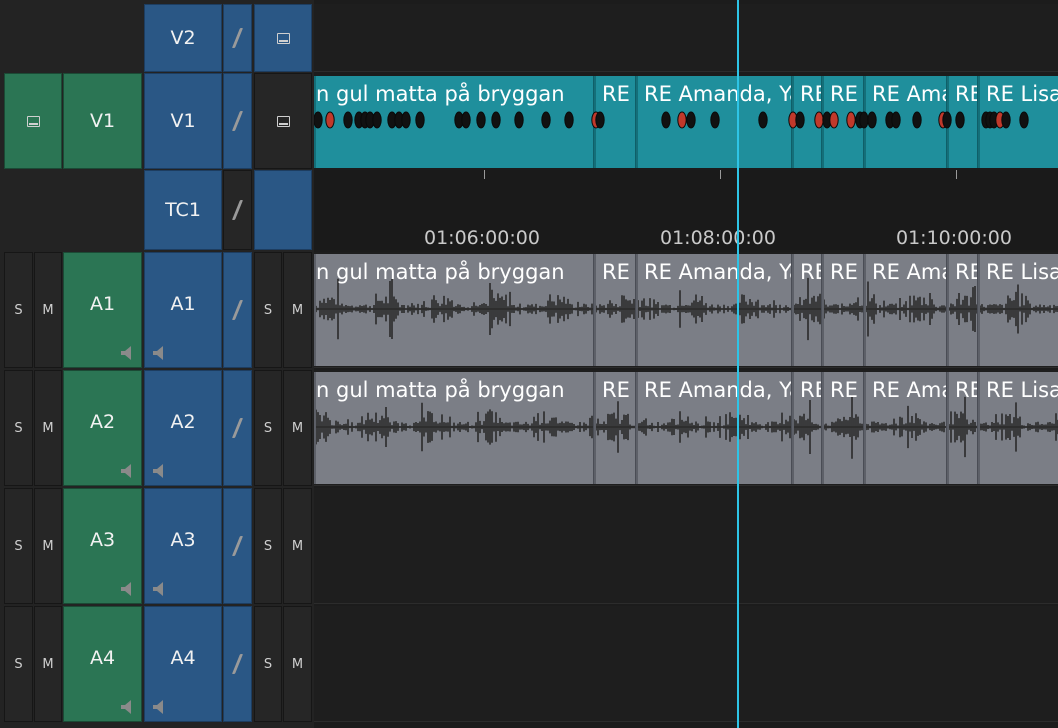  What do you see at coordinates (738, 364) in the screenshot?
I see `playhead` at bounding box center [738, 364].